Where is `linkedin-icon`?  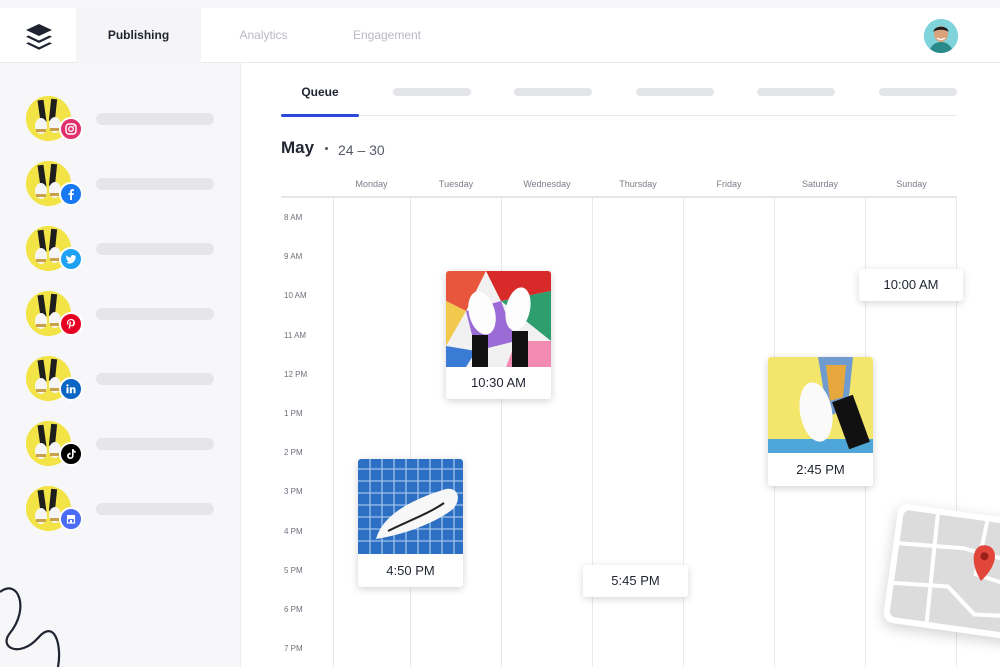 linkedin-icon is located at coordinates (71, 389).